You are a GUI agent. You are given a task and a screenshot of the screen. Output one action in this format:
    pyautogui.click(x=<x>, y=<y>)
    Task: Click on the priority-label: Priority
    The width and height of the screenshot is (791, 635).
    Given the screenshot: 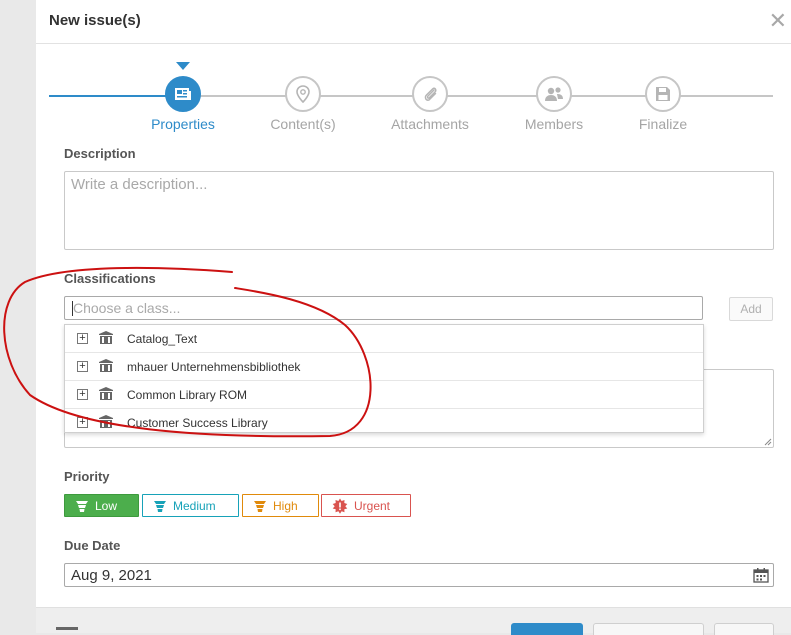 What is the action you would take?
    pyautogui.click(x=87, y=476)
    